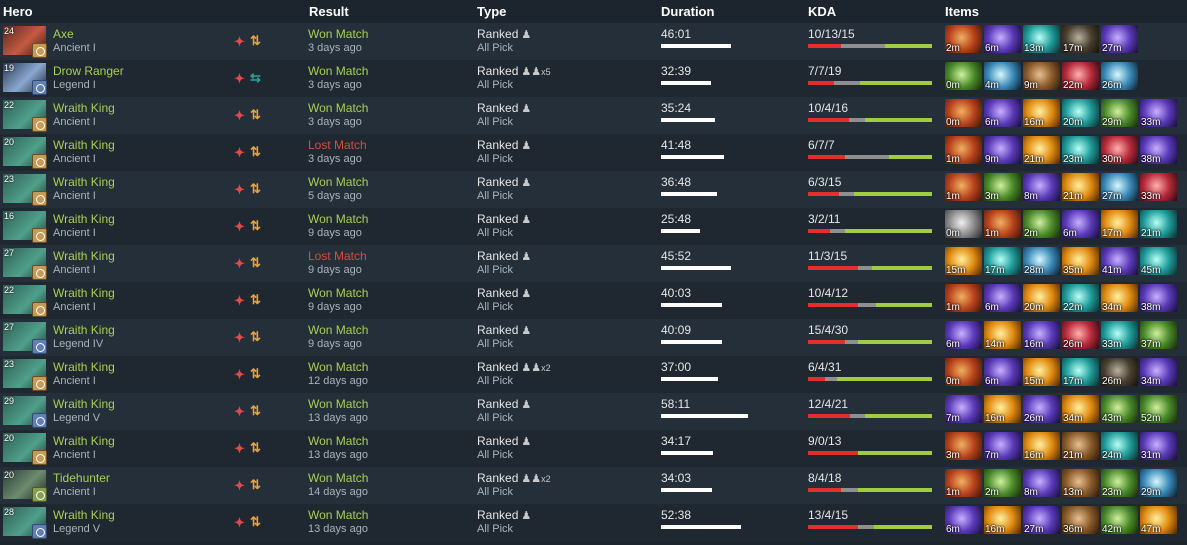  What do you see at coordinates (81, 478) in the screenshot?
I see `hero-name-link: Tidehunter` at bounding box center [81, 478].